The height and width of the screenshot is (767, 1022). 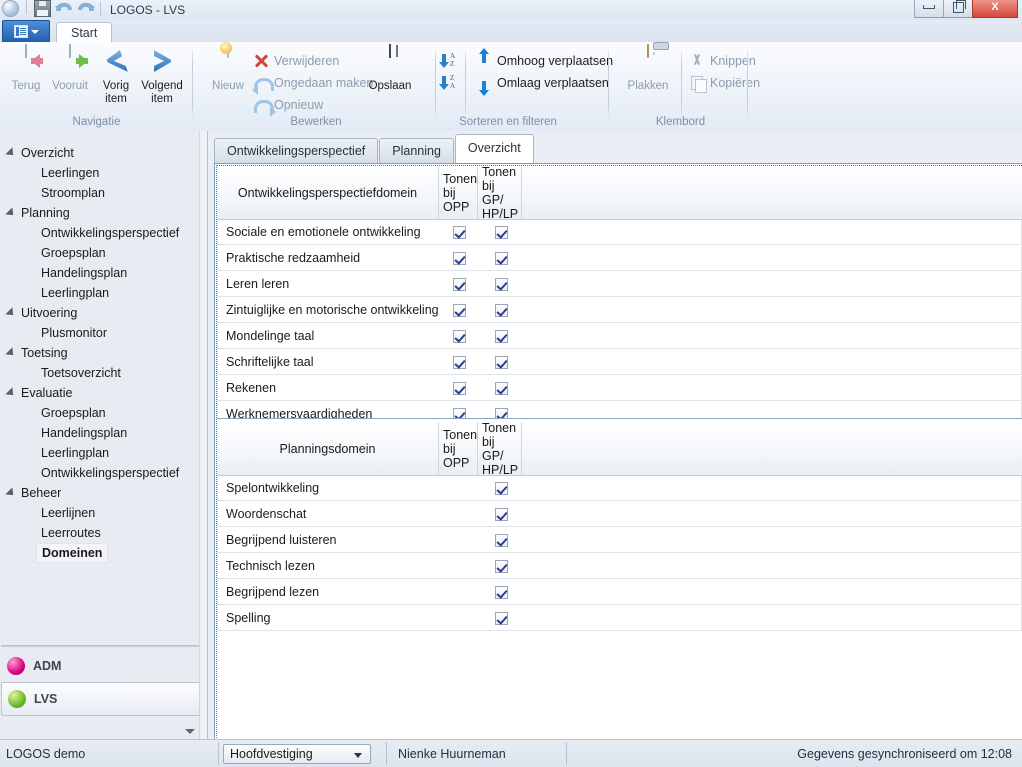 I want to click on close-button: X, so click(x=995, y=9).